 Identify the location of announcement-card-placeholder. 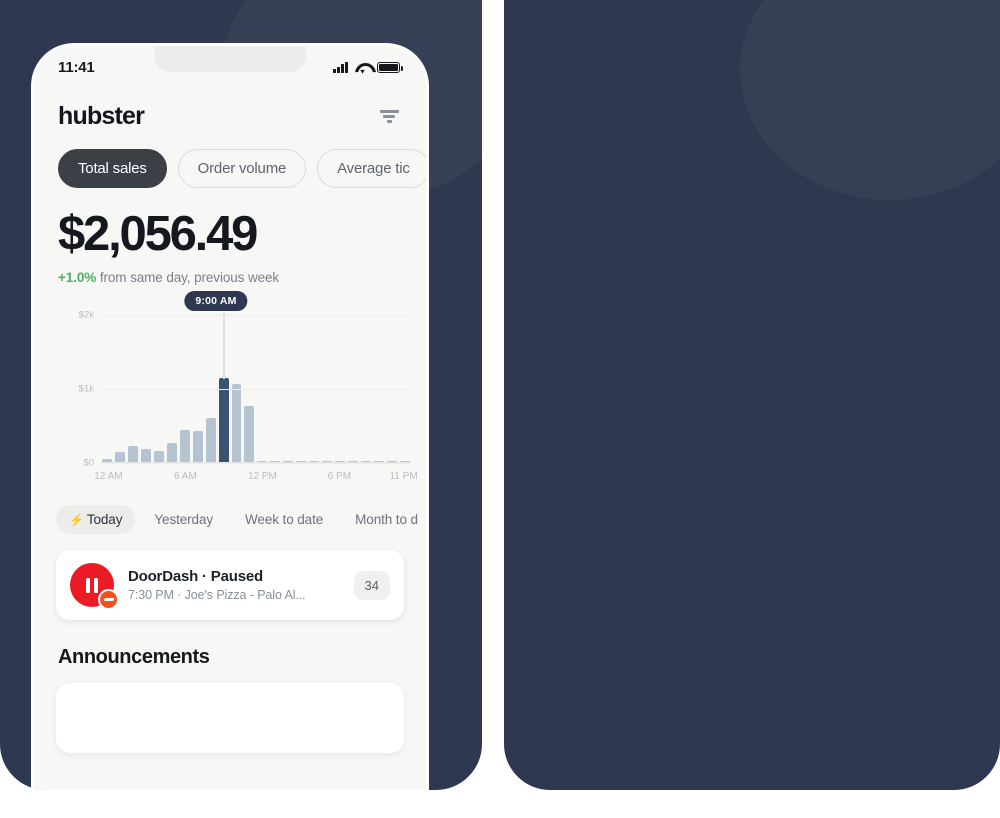
(230, 718).